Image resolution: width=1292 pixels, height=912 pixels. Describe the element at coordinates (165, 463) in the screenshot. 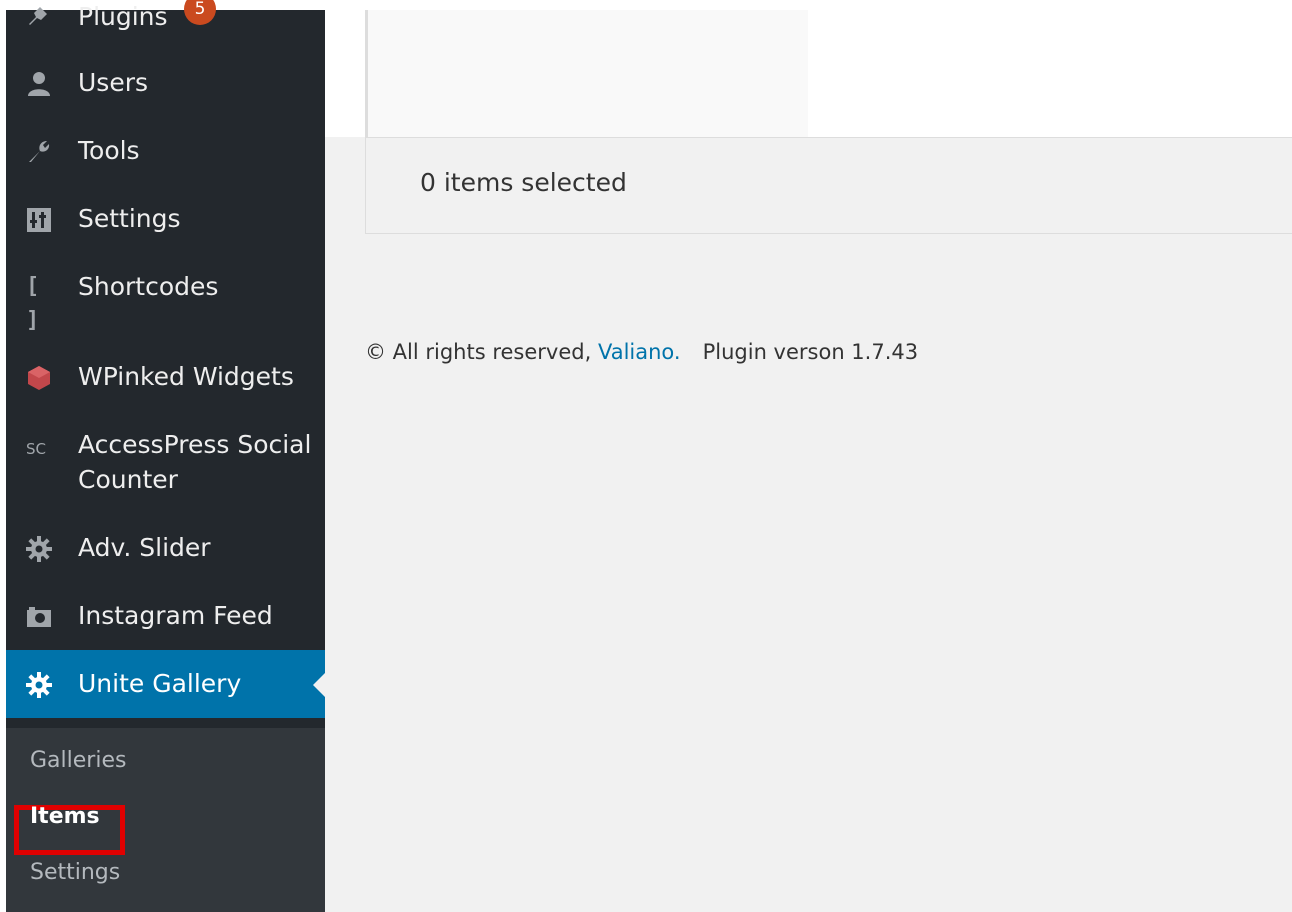

I see `menu-item-accesspress-social-counter: SC AccessPress Social Counter` at that location.